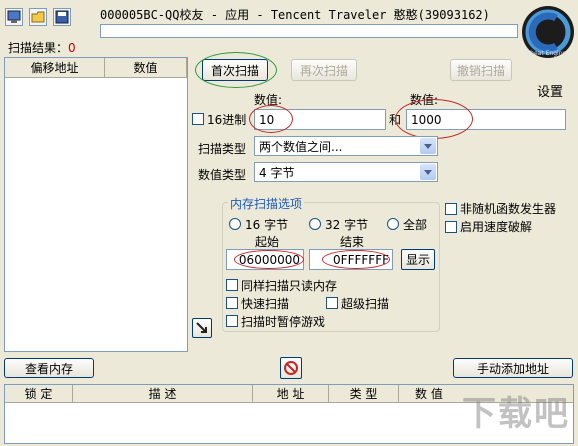  What do you see at coordinates (198, 119) in the screenshot?
I see `hex-checkbox` at bounding box center [198, 119].